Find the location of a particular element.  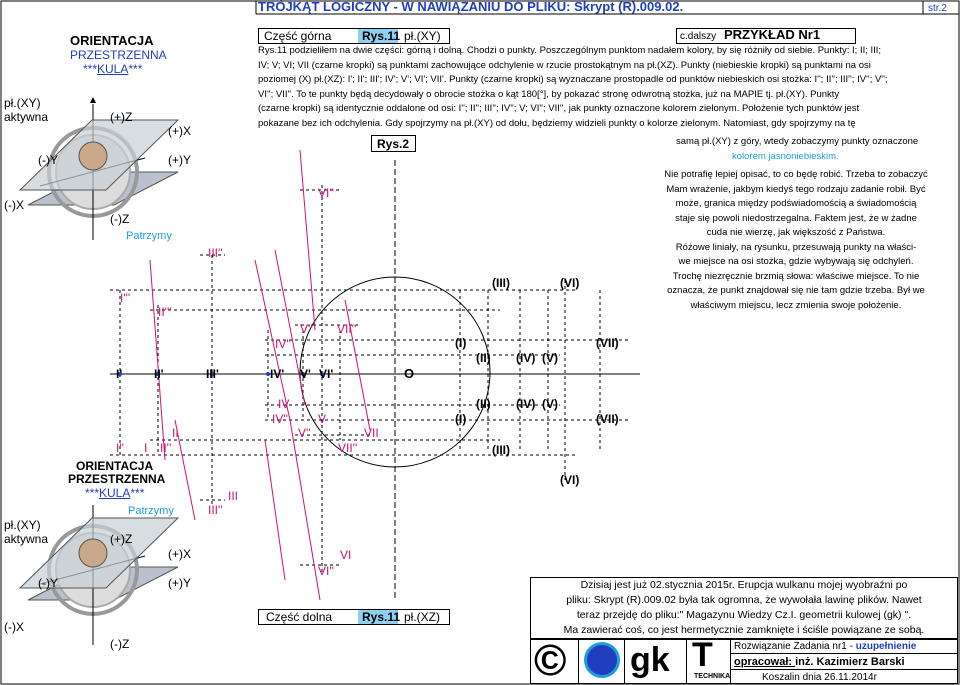

kula-label: ***KULA*** is located at coordinates (113, 69).